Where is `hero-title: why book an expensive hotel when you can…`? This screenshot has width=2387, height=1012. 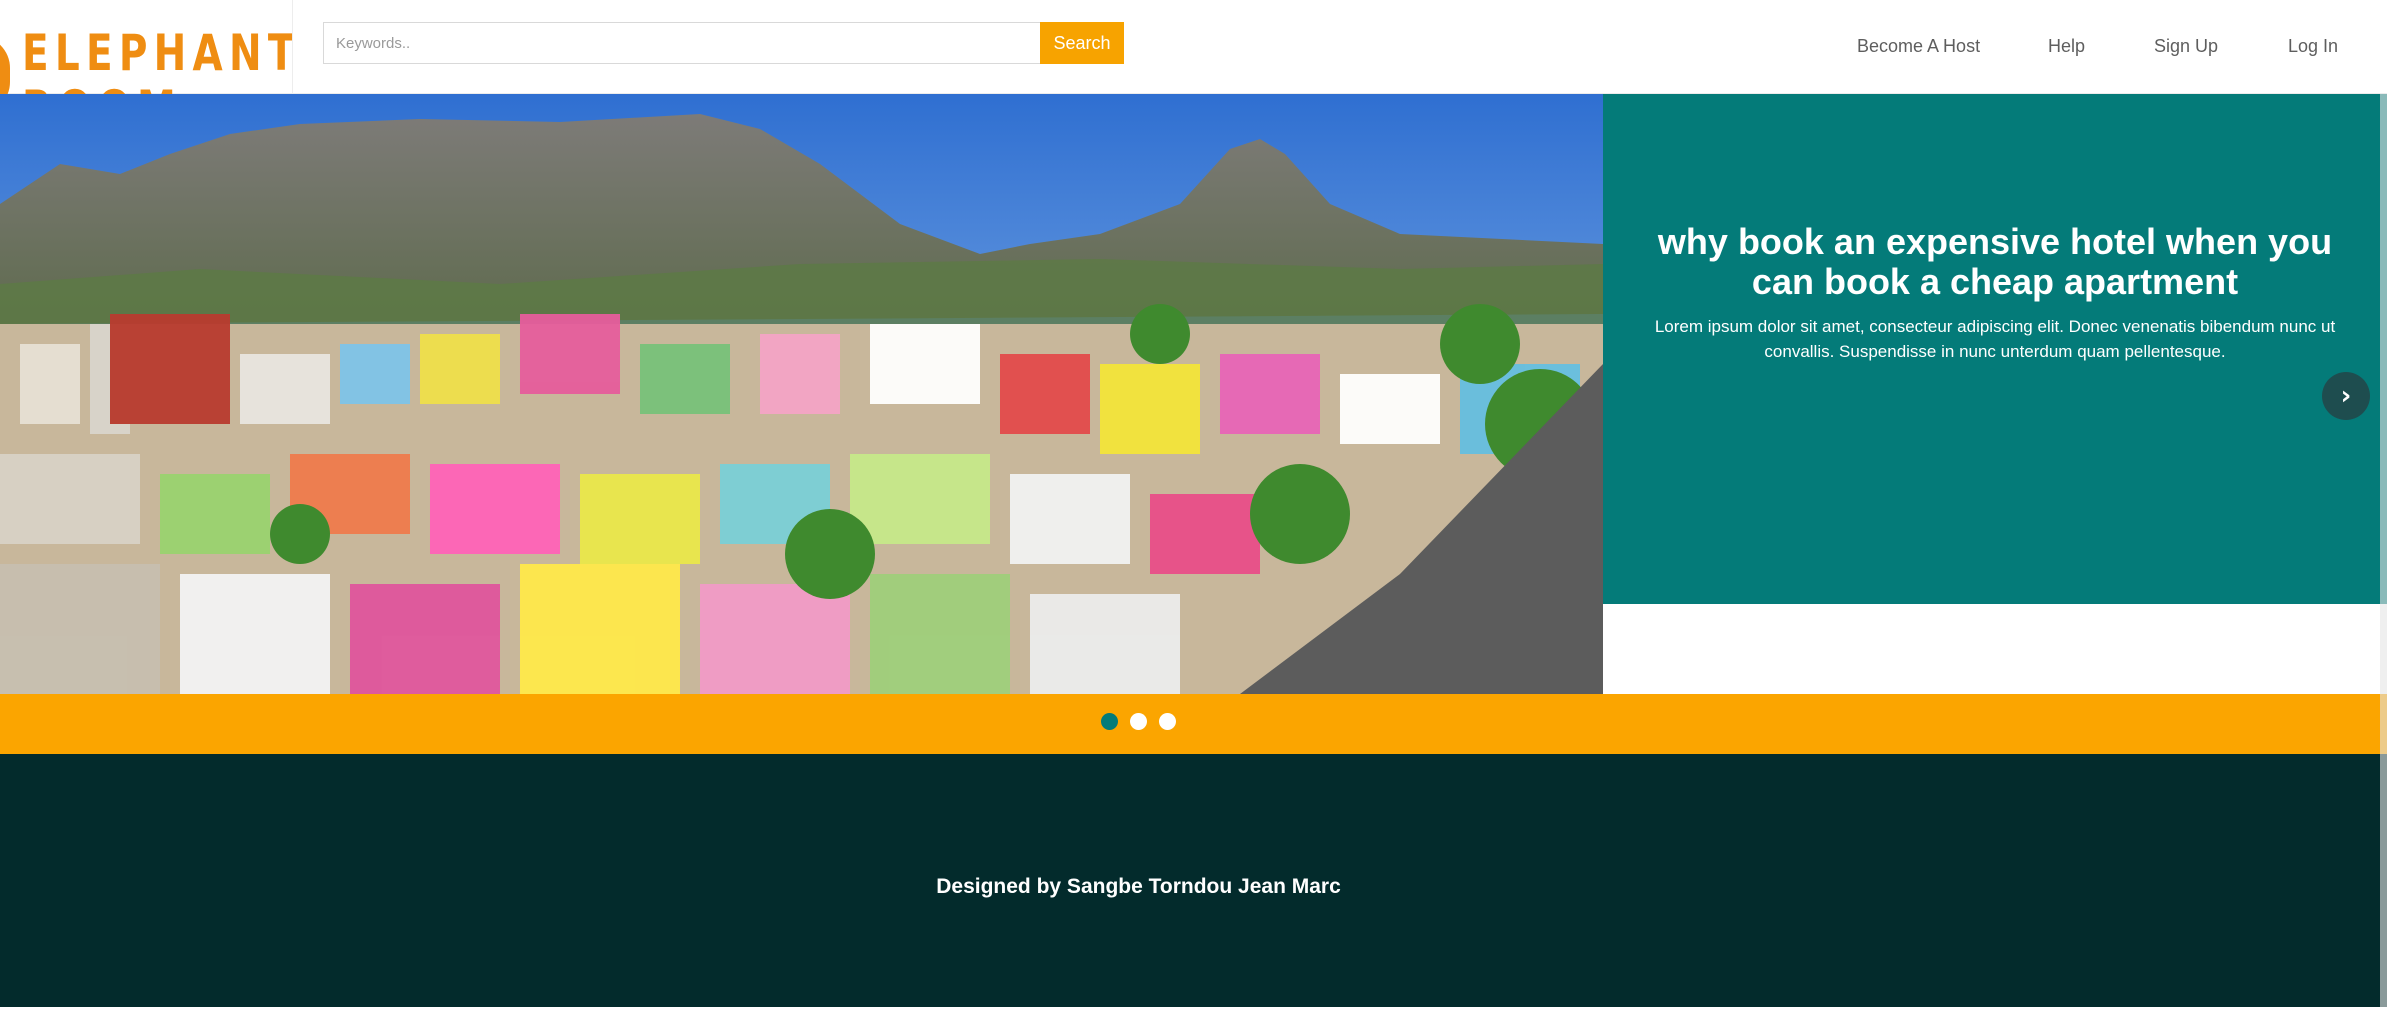 hero-title: why book an expensive hotel when you can… is located at coordinates (1995, 261).